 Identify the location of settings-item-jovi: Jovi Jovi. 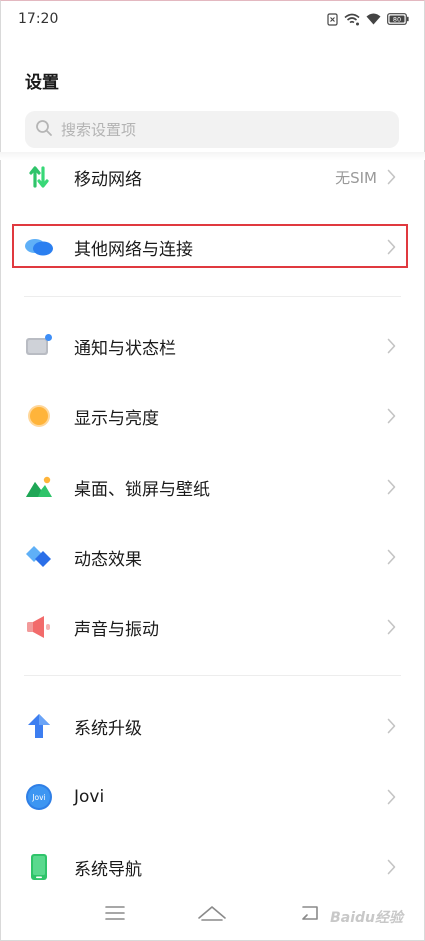
(212, 797).